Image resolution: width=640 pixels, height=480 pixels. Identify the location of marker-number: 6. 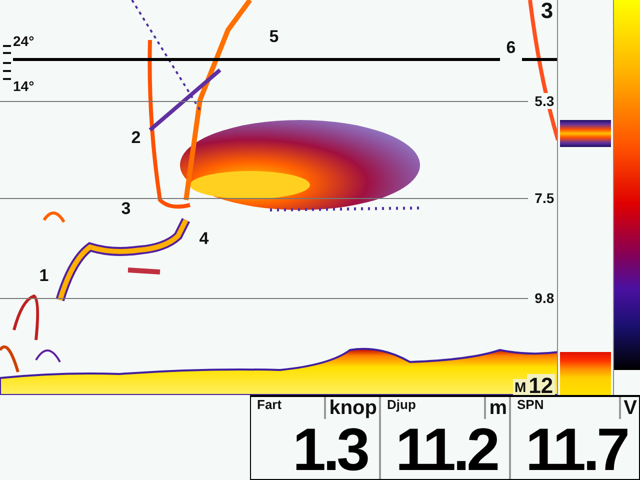
(511, 48).